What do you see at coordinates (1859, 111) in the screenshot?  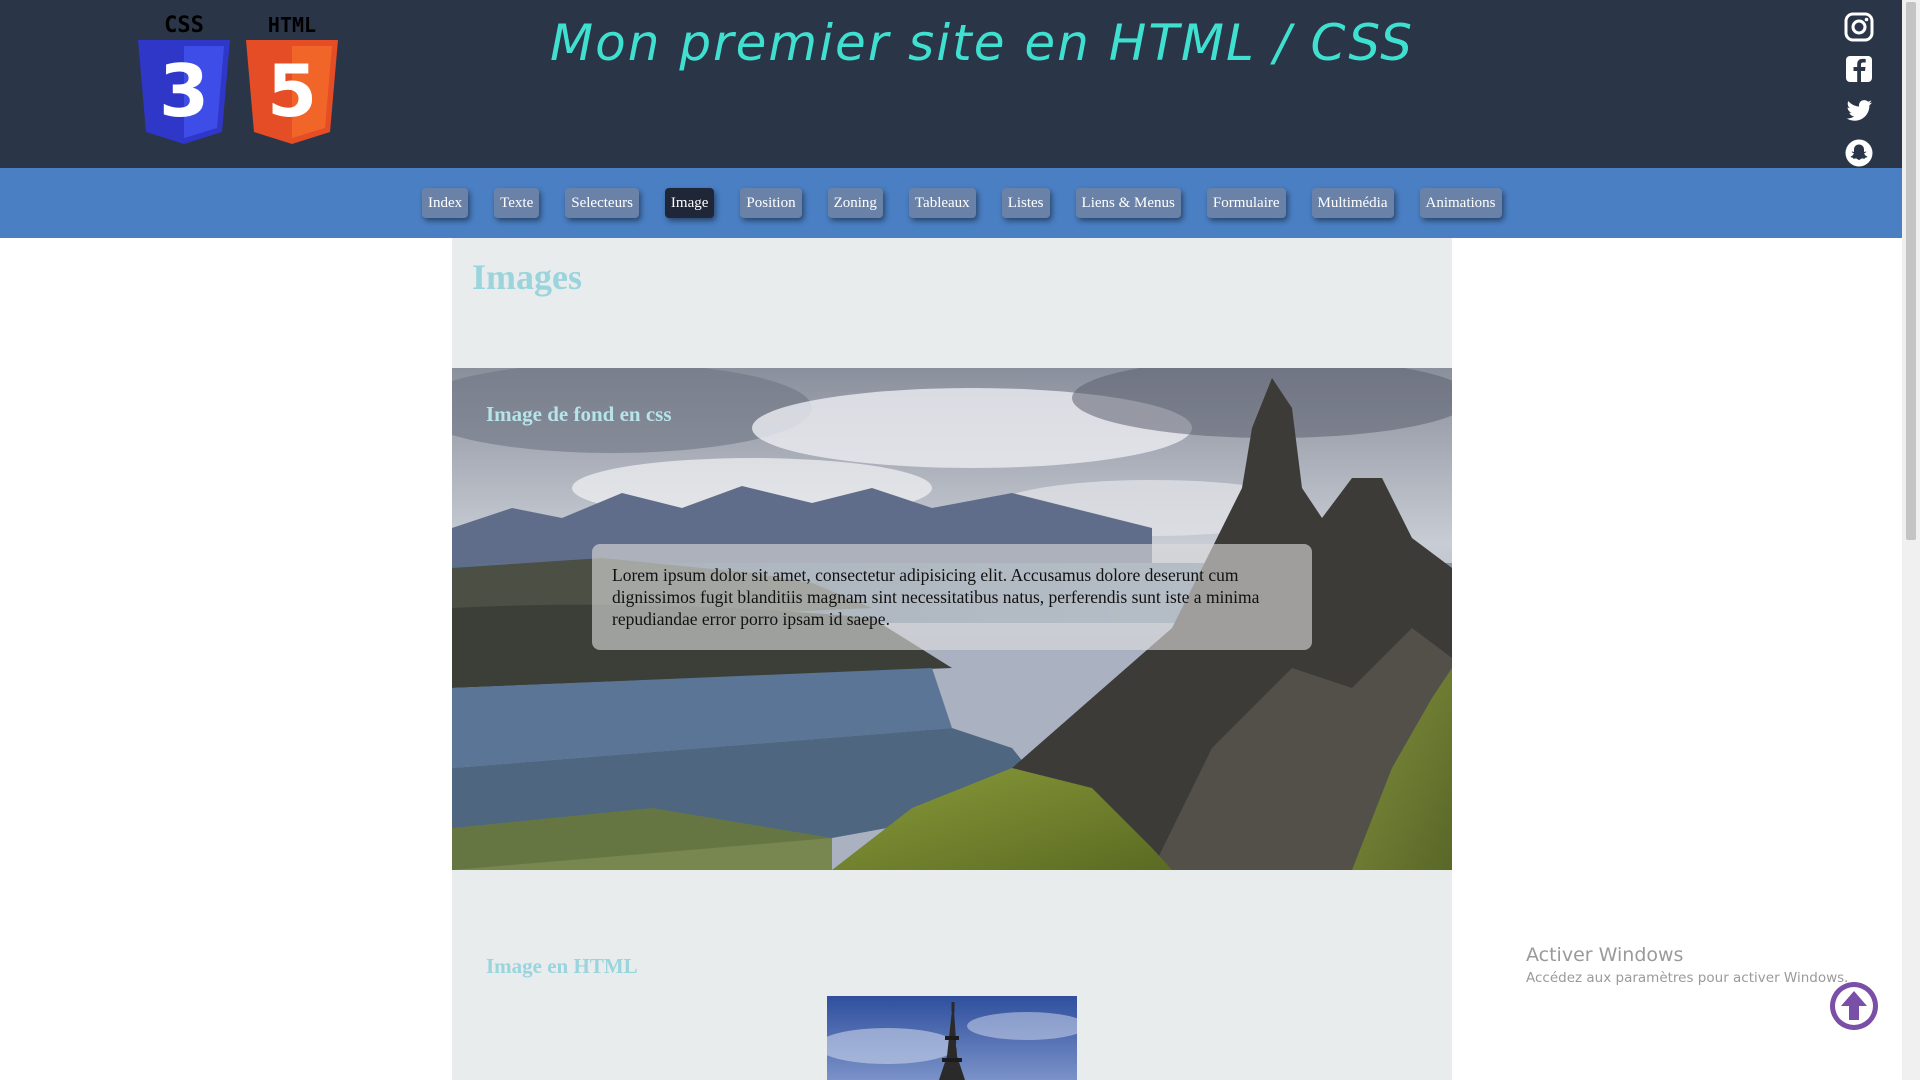 I see `twitter-icon` at bounding box center [1859, 111].